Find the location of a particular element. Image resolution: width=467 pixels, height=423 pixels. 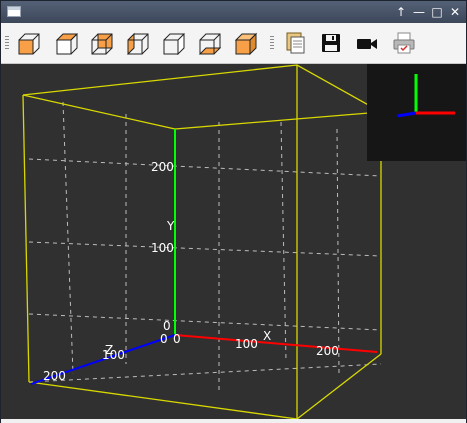

view-top-button is located at coordinates (67, 43).